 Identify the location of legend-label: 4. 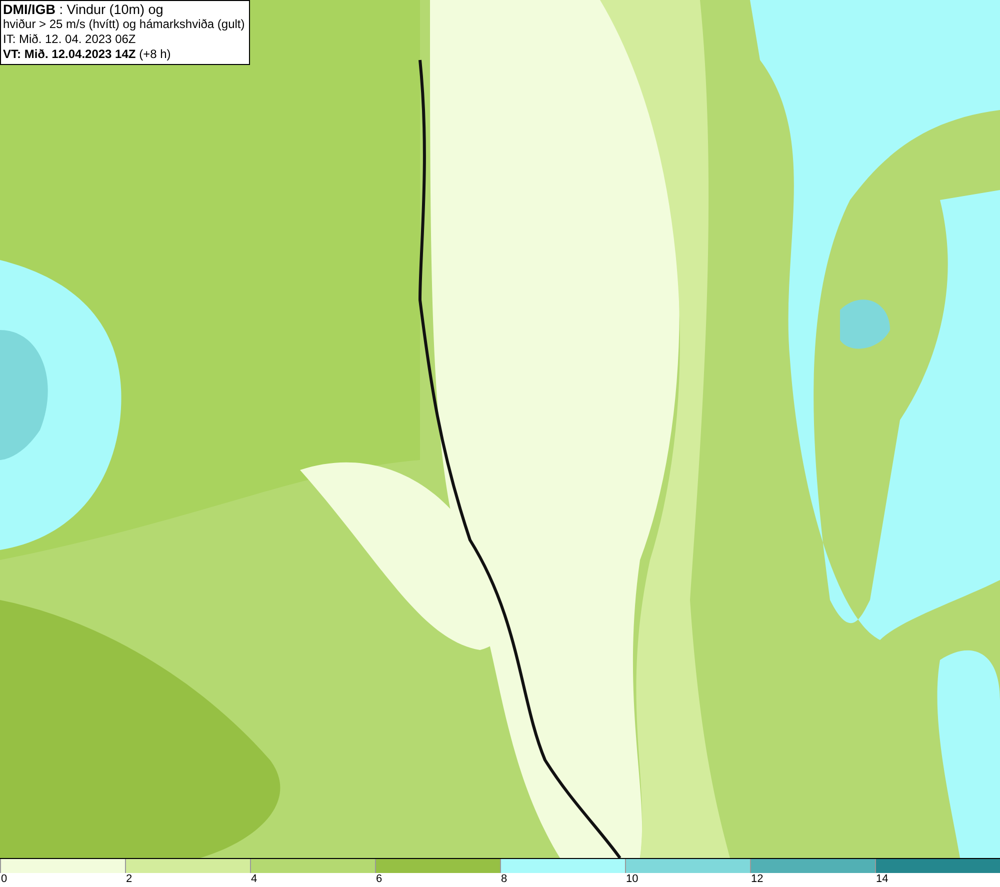
(254, 879).